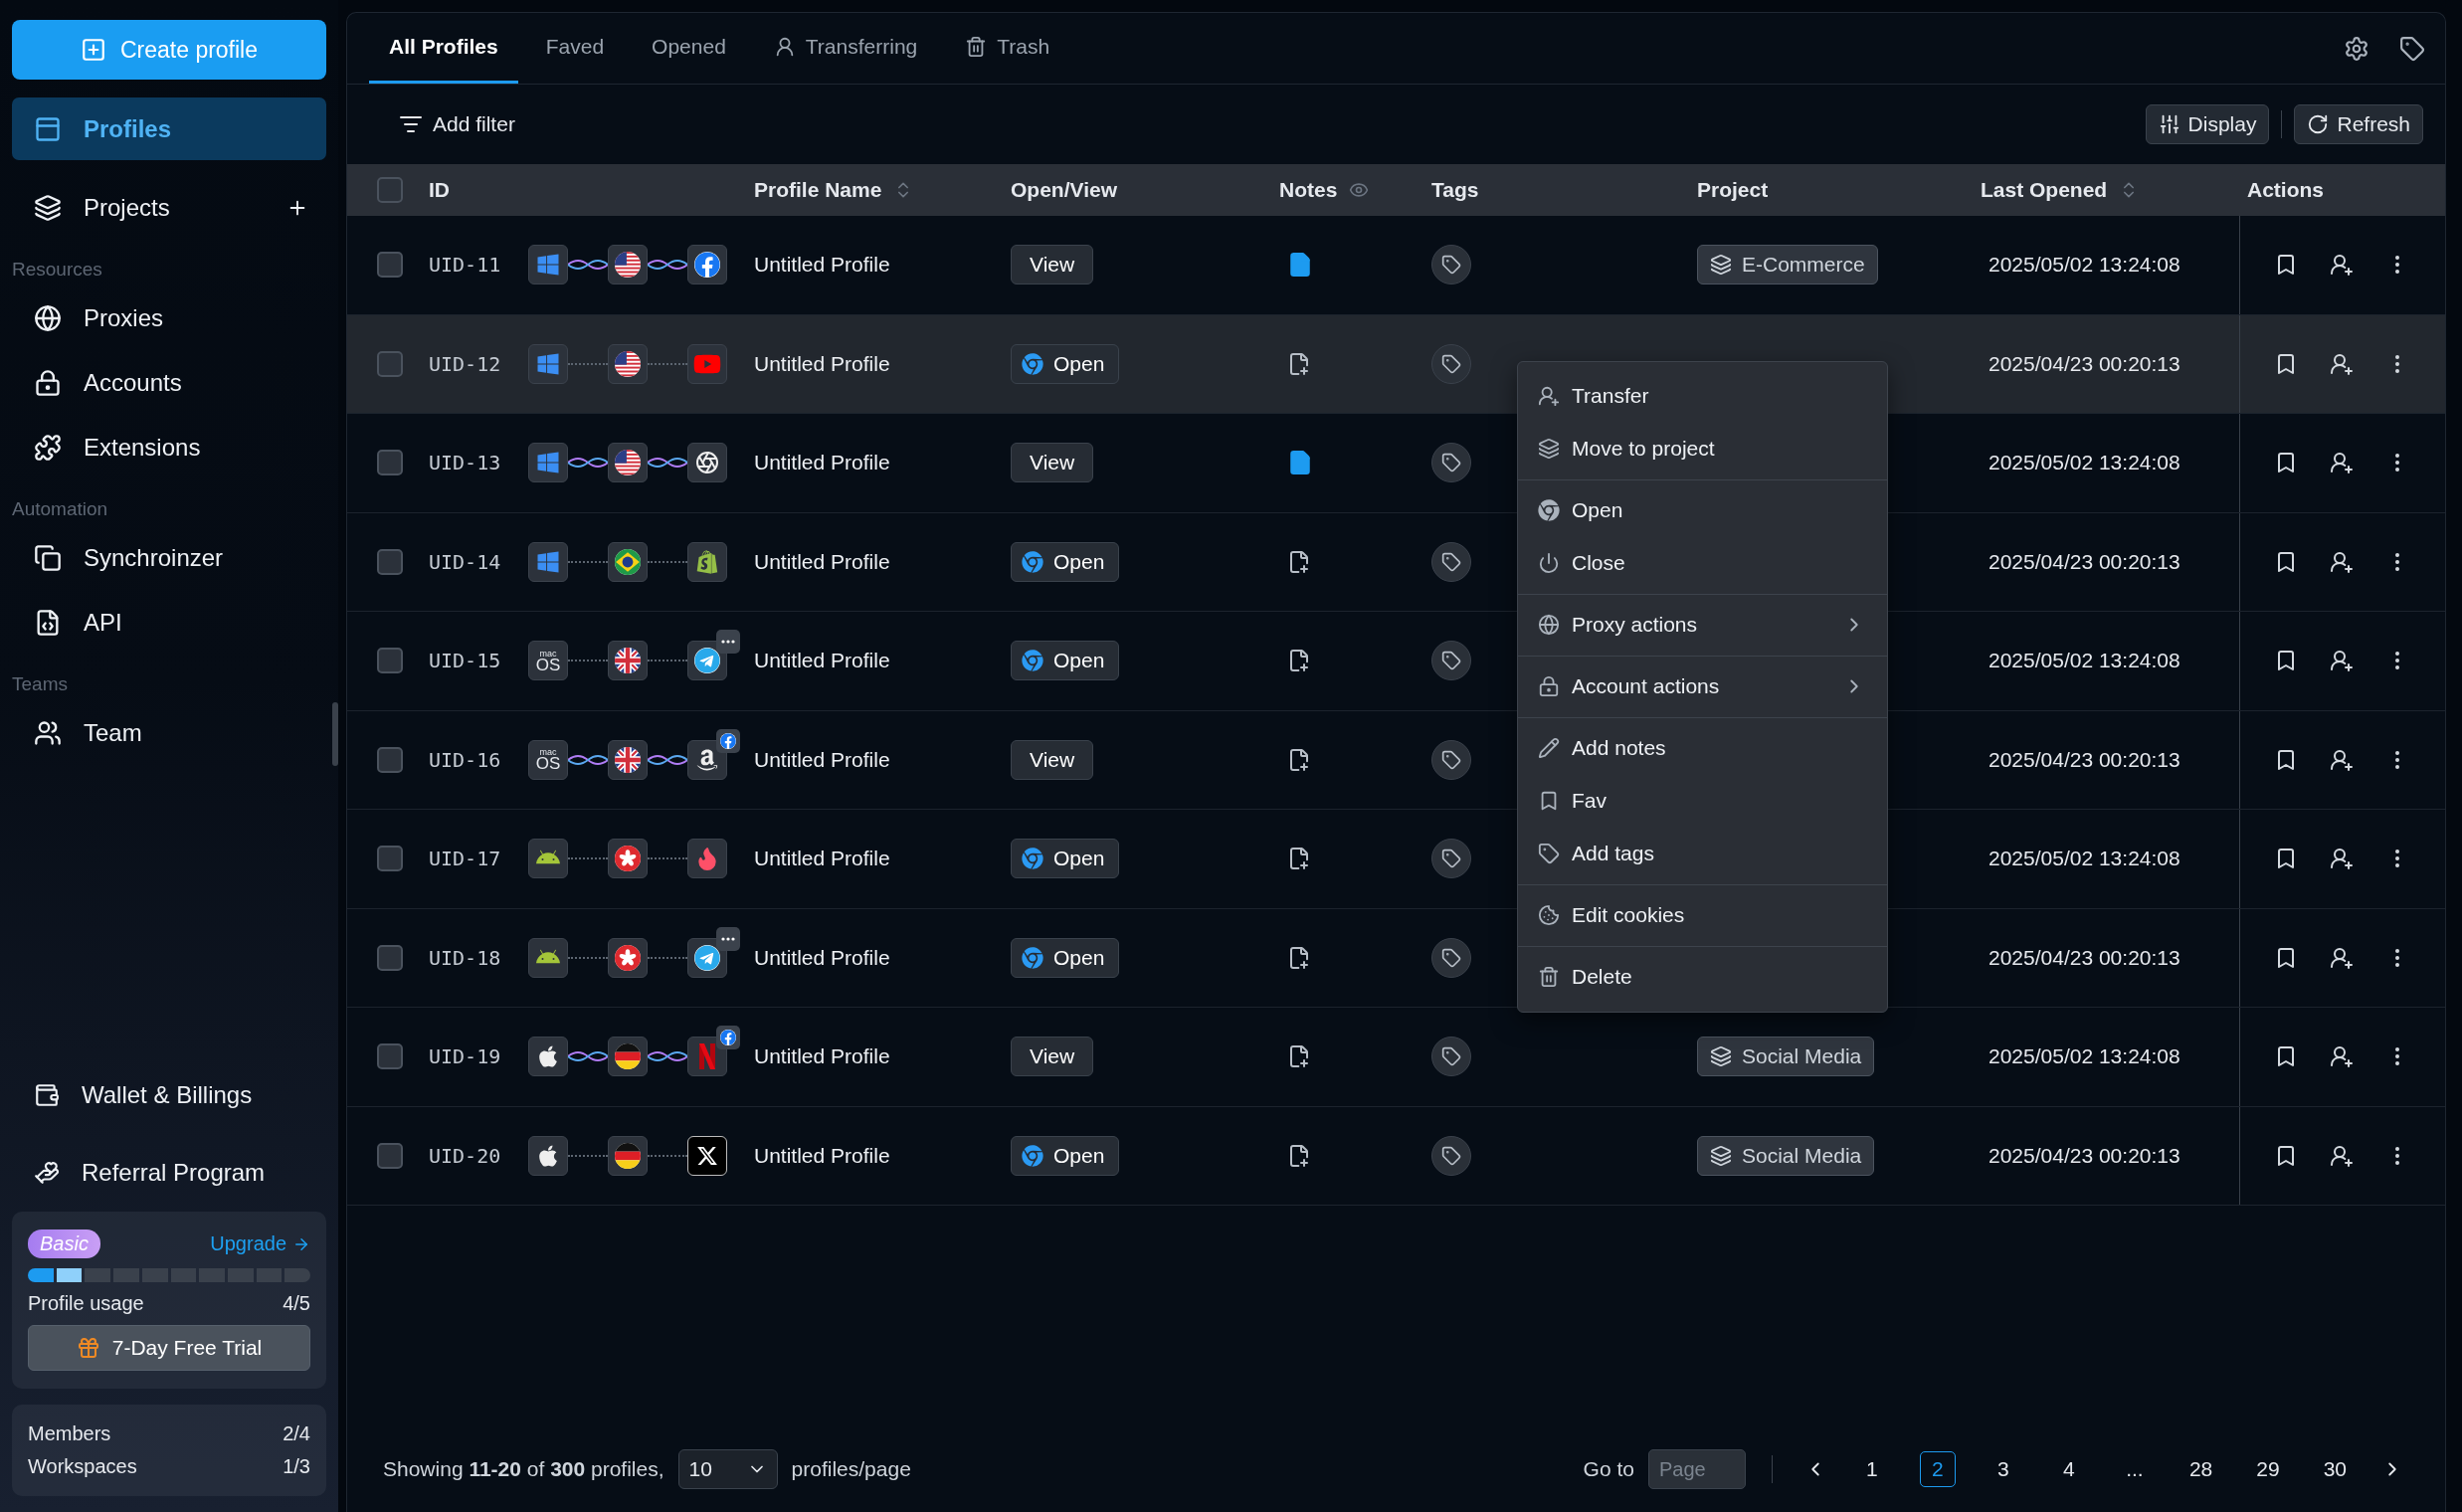 This screenshot has height=1512, width=2462. Describe the element at coordinates (465, 760) in the screenshot. I see `profile-id: UID-16` at that location.